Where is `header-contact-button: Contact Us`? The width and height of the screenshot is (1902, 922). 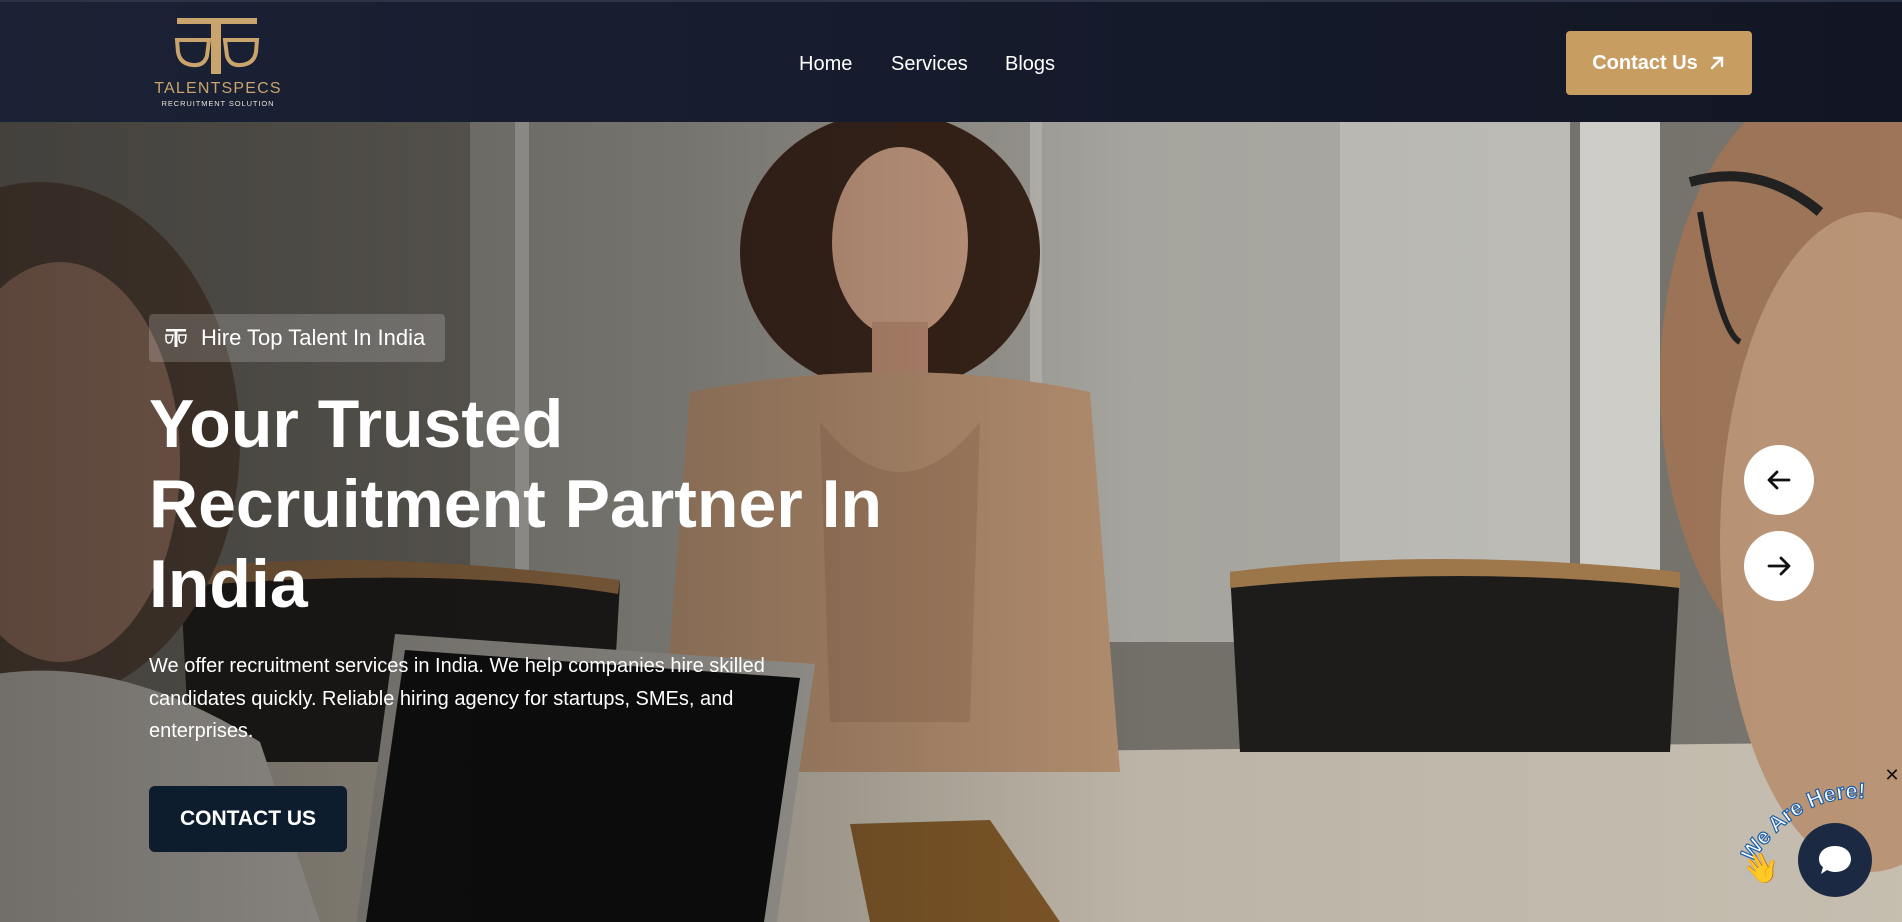 header-contact-button: Contact Us is located at coordinates (1659, 63).